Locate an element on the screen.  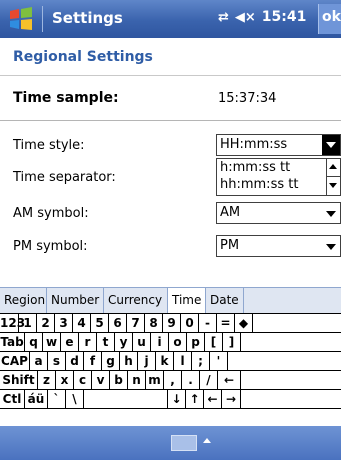
key: d is located at coordinates (75, 361).